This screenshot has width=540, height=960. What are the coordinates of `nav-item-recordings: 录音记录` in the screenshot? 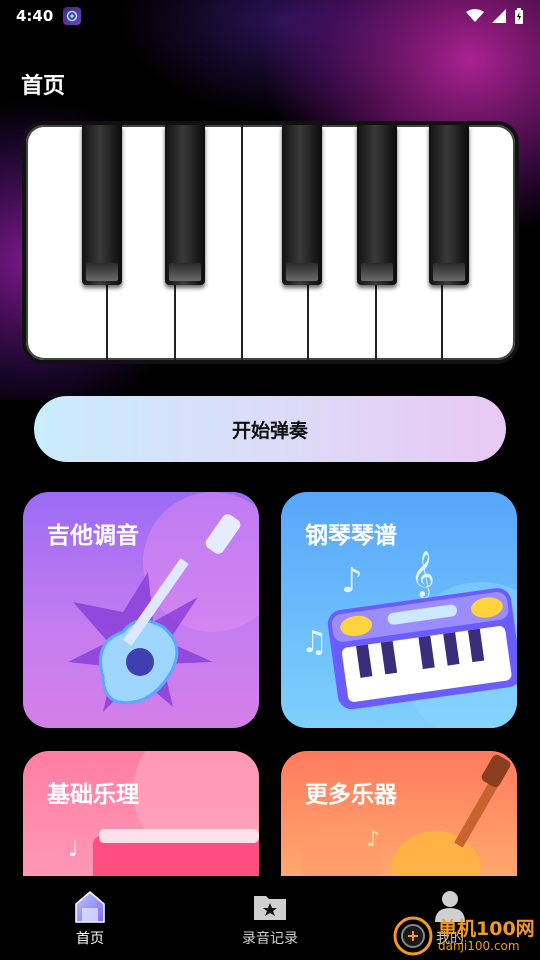 It's located at (270, 918).